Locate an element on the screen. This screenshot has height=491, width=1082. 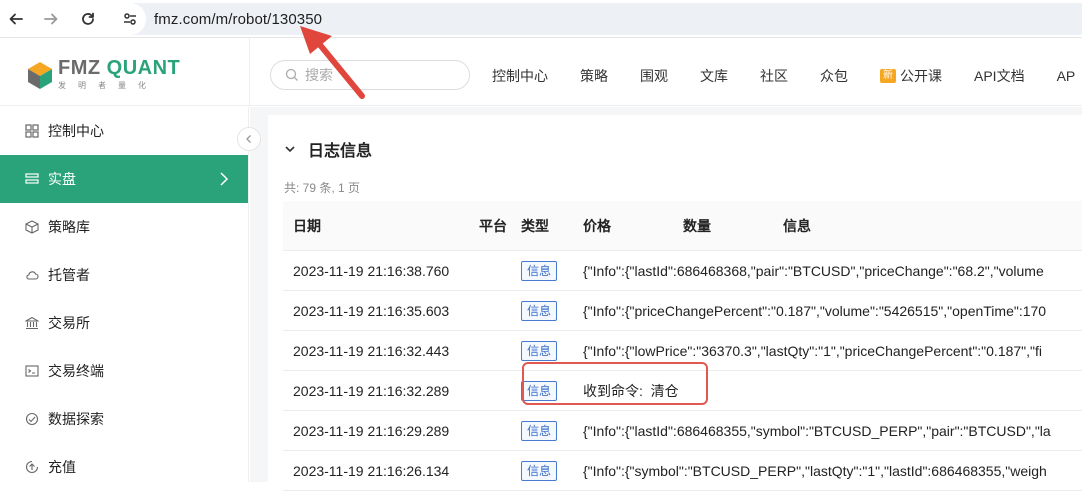
chevron-right-icon is located at coordinates (224, 179).